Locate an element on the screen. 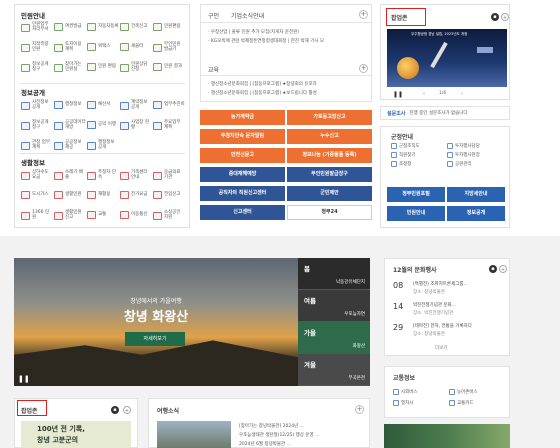 Image resolution: width=560 pixels, height=448 pixels. quick-button: 군민제안 is located at coordinates (329, 193).